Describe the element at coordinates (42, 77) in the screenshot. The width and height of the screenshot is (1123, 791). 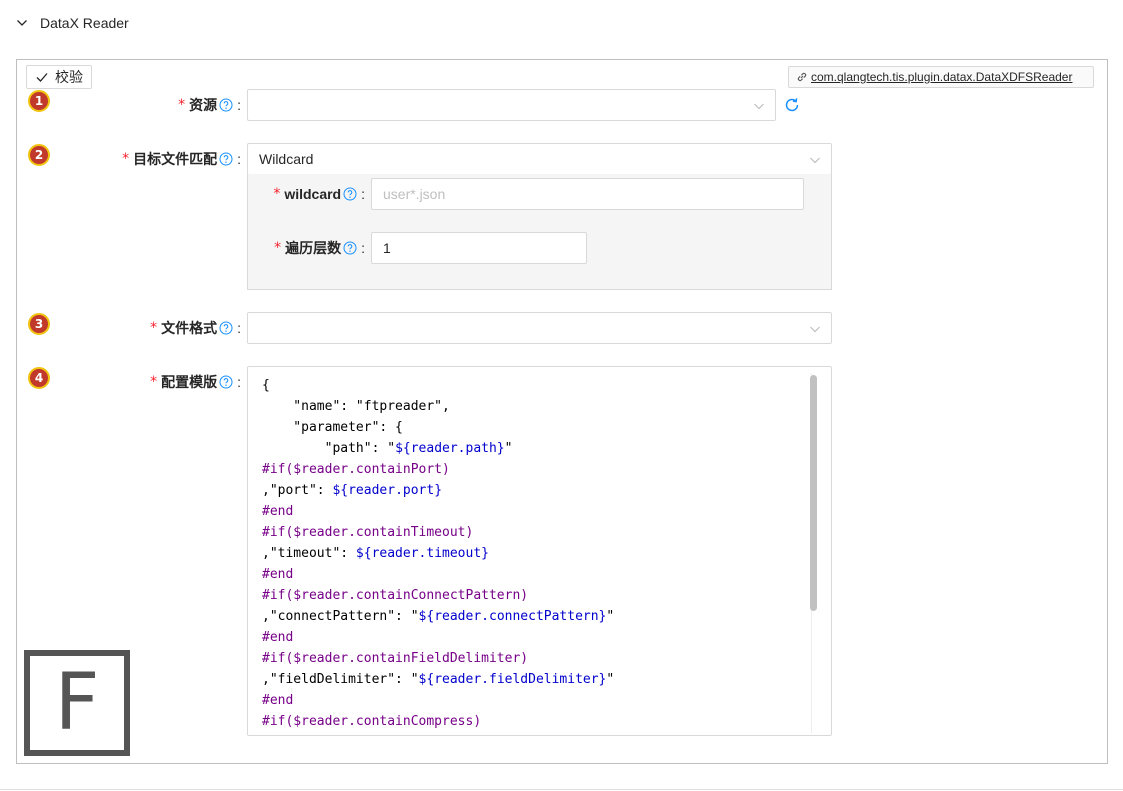
I see `check-icon` at that location.